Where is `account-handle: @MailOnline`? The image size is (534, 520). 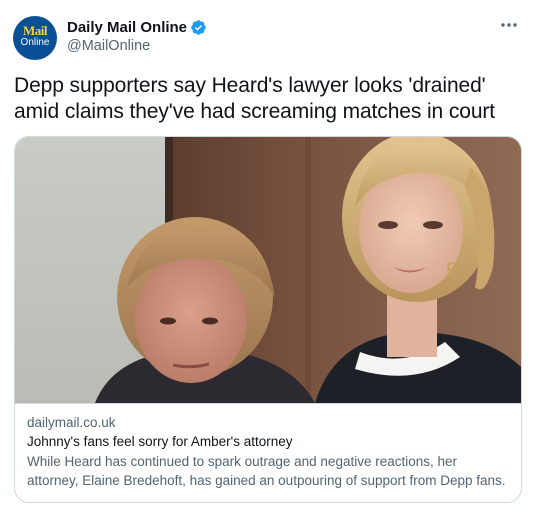
account-handle: @MailOnline is located at coordinates (137, 46).